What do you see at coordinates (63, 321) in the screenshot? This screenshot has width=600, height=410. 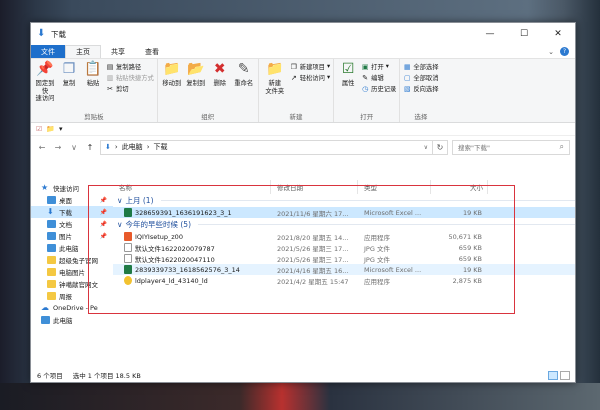 I see `nav-item-label: 此电脑` at bounding box center [63, 321].